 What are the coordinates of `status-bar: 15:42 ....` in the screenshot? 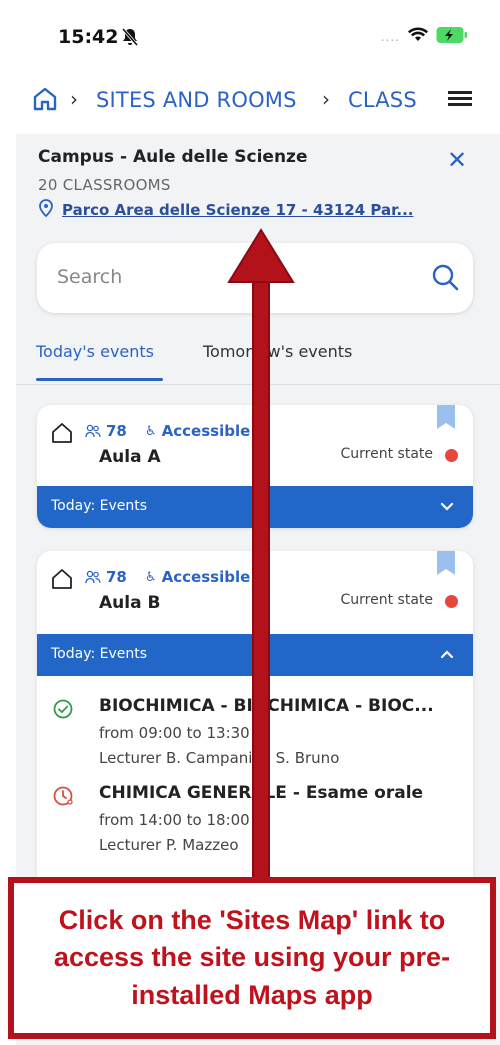 It's located at (250, 35).